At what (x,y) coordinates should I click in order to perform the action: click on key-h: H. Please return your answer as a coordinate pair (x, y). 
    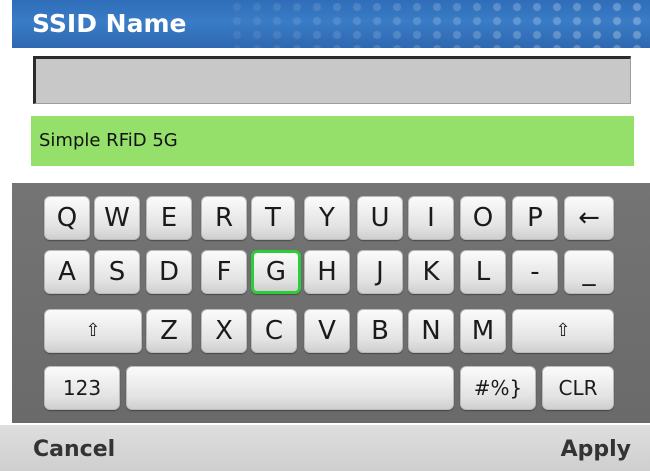
    Looking at the image, I should click on (327, 272).